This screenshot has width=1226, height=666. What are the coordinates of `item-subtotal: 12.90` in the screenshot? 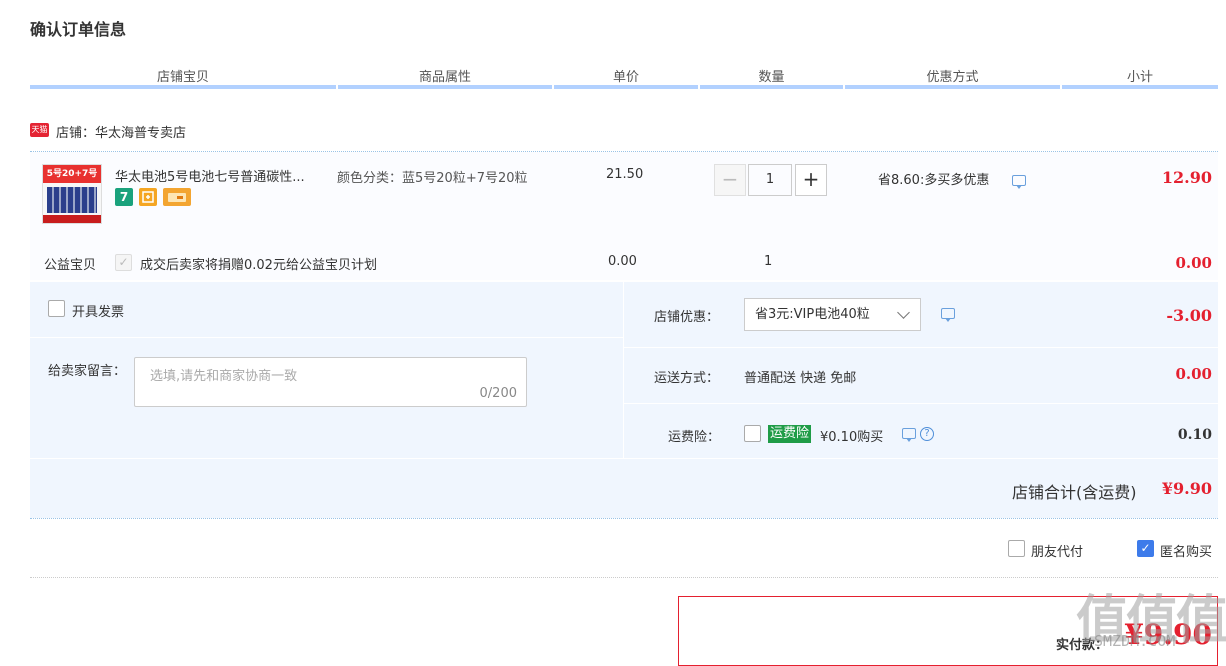 It's located at (1186, 177).